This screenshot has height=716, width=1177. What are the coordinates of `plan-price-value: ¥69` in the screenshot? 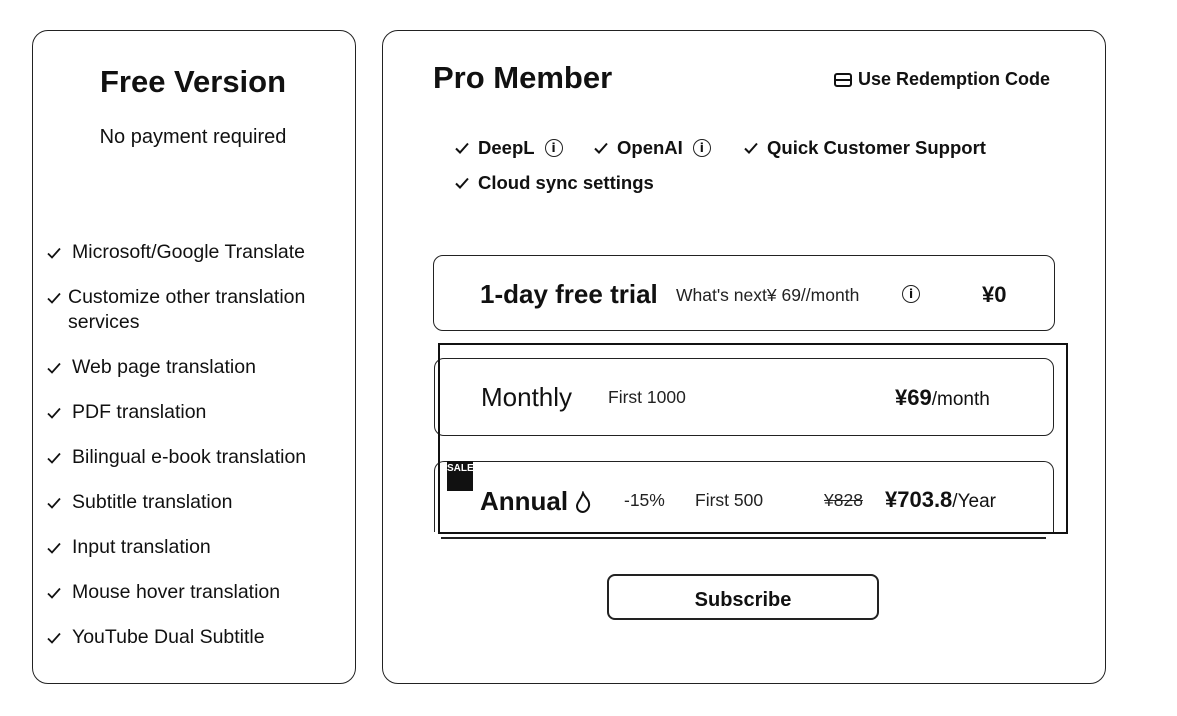 It's located at (913, 397).